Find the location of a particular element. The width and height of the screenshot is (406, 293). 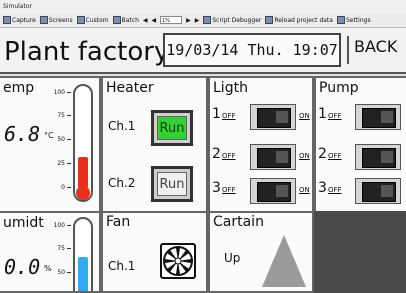

curtain-title: Cartain is located at coordinates (238, 222).